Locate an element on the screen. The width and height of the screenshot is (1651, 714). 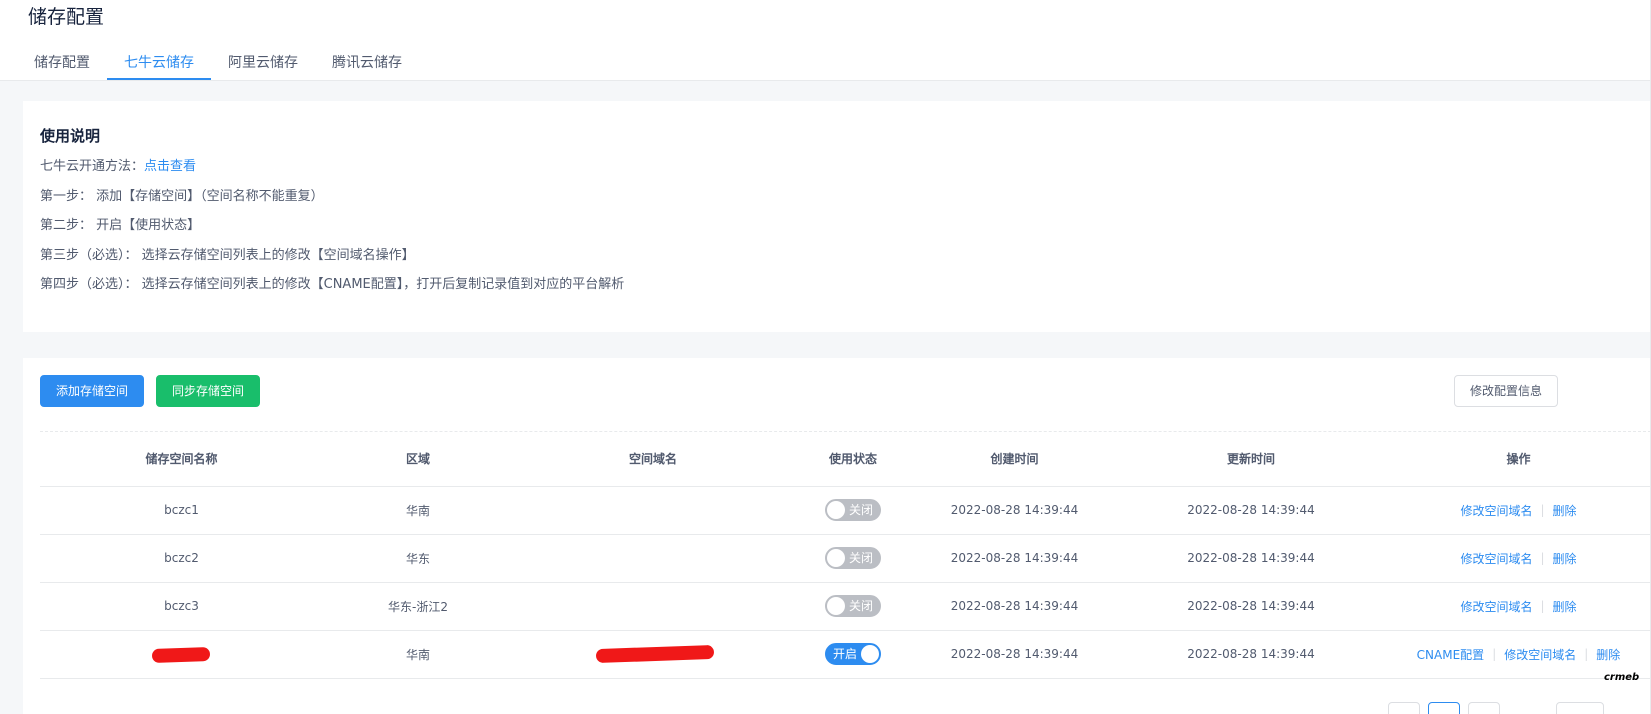
signup-method-label: 七牛云开通方法： is located at coordinates (92, 166).